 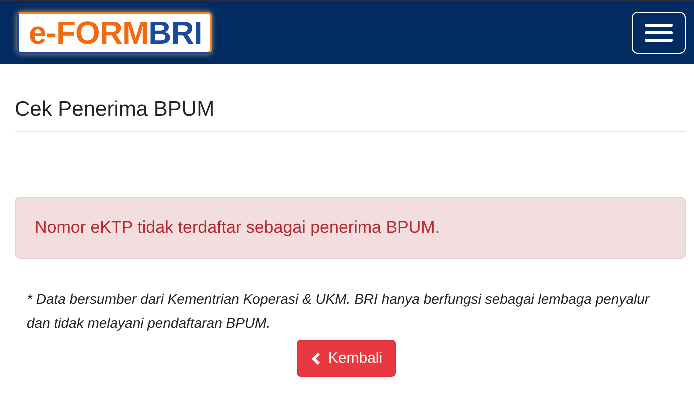 What do you see at coordinates (317, 358) in the screenshot?
I see `chevron-left-icon` at bounding box center [317, 358].